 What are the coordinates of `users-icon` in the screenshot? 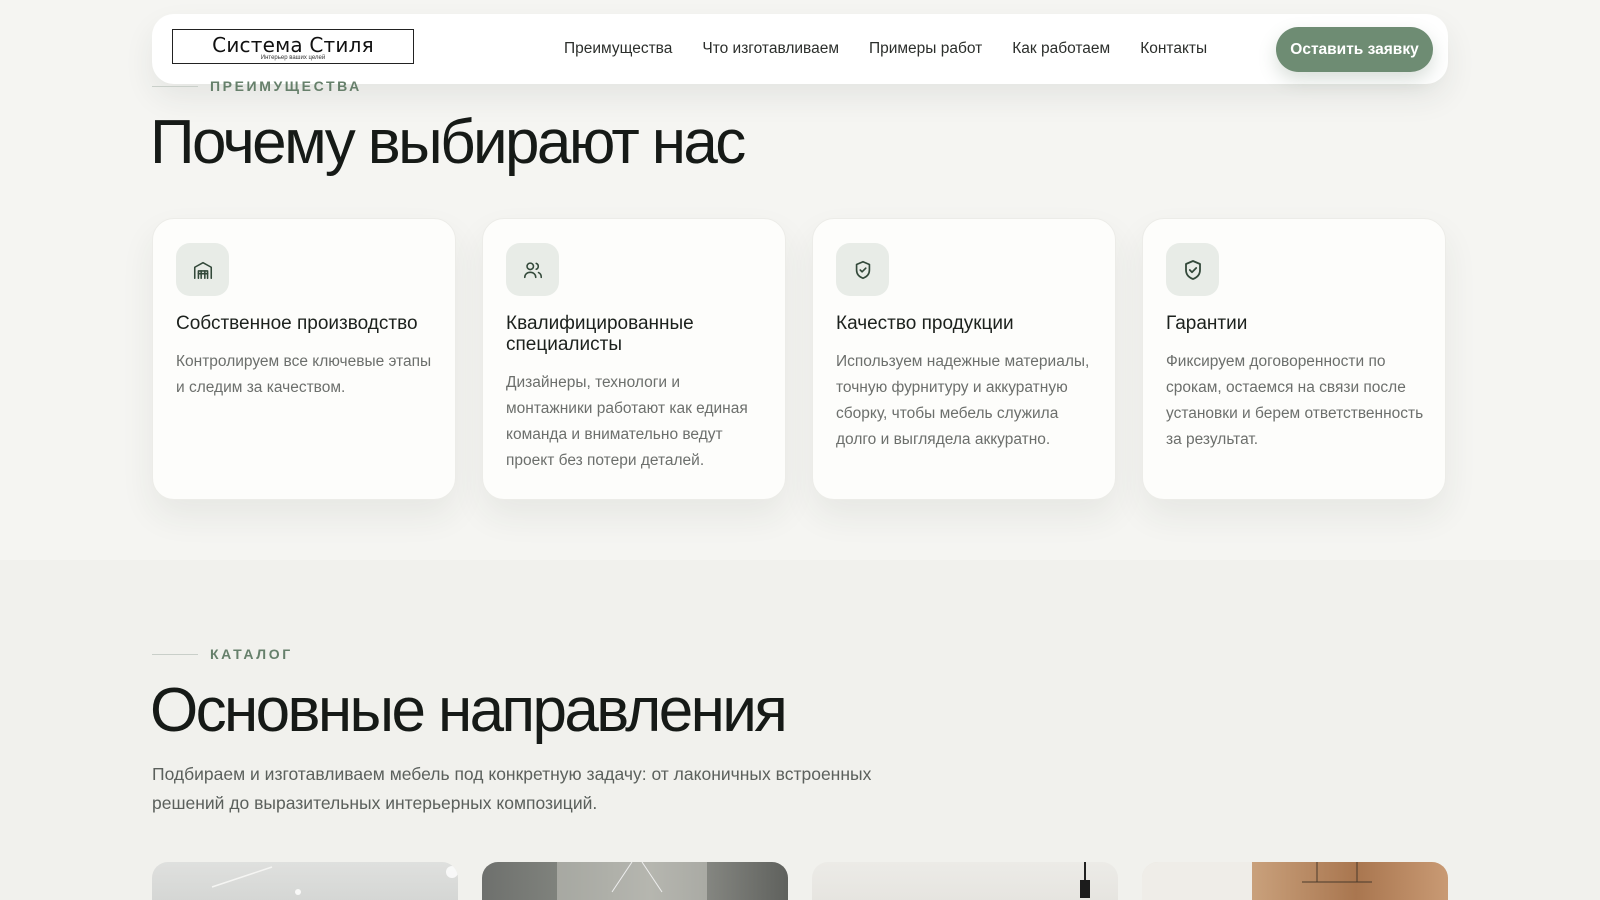 It's located at (532, 269).